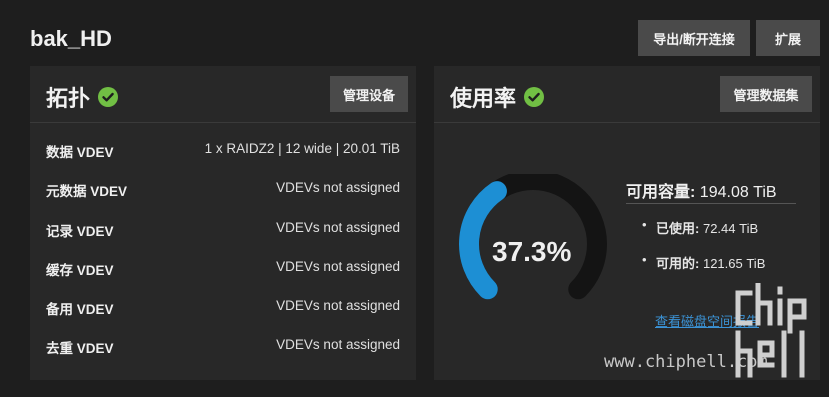  Describe the element at coordinates (80, 309) in the screenshot. I see `vdev-label: 备用 VDEV` at that location.